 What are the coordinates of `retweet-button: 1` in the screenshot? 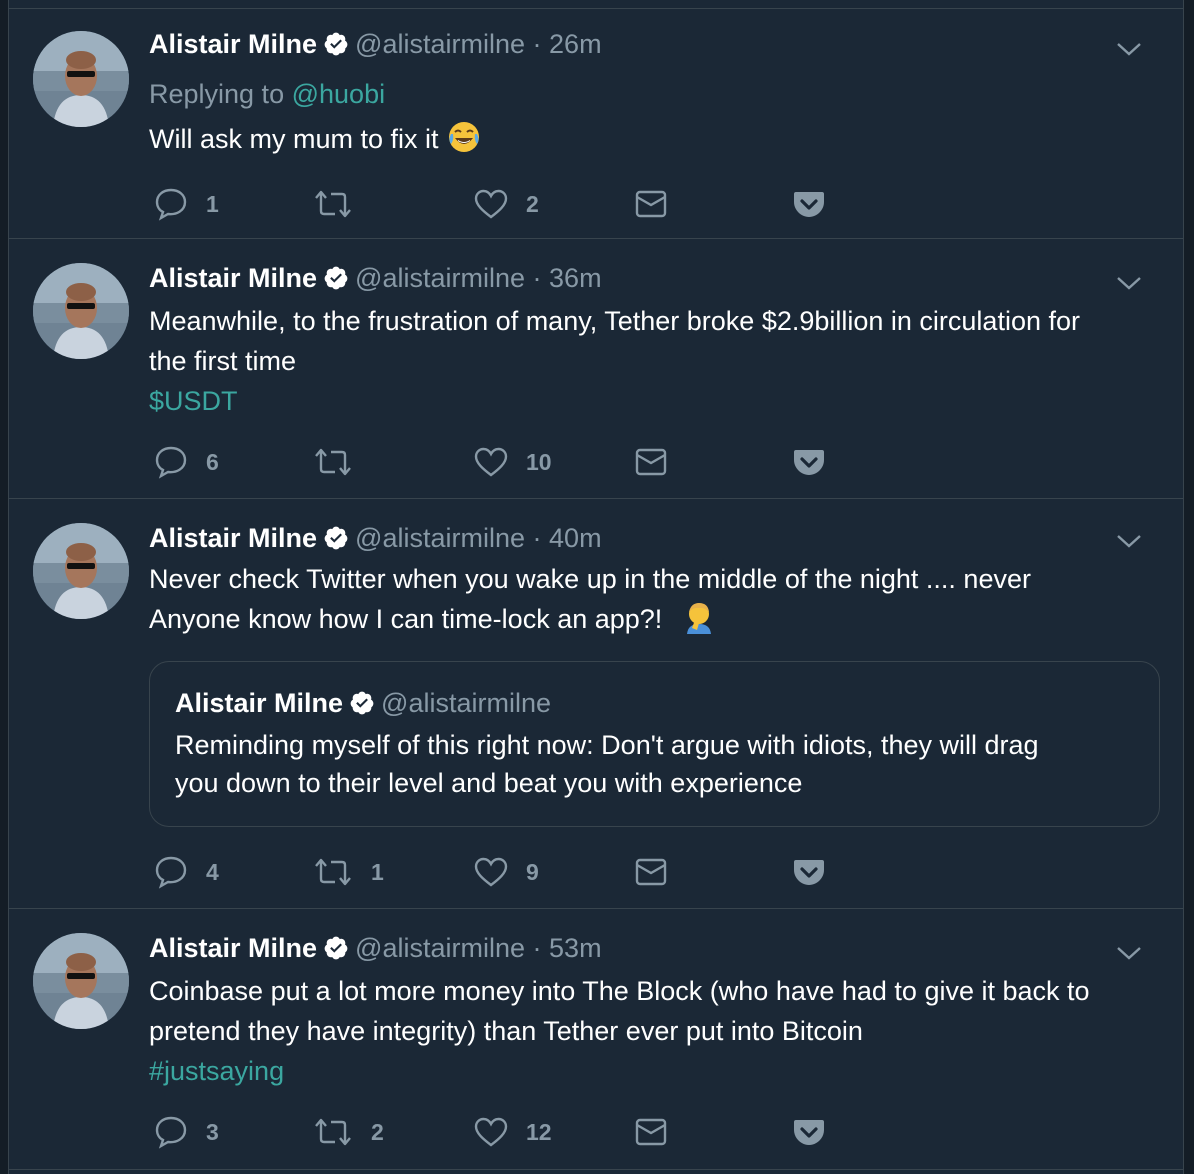 It's located at (348, 872).